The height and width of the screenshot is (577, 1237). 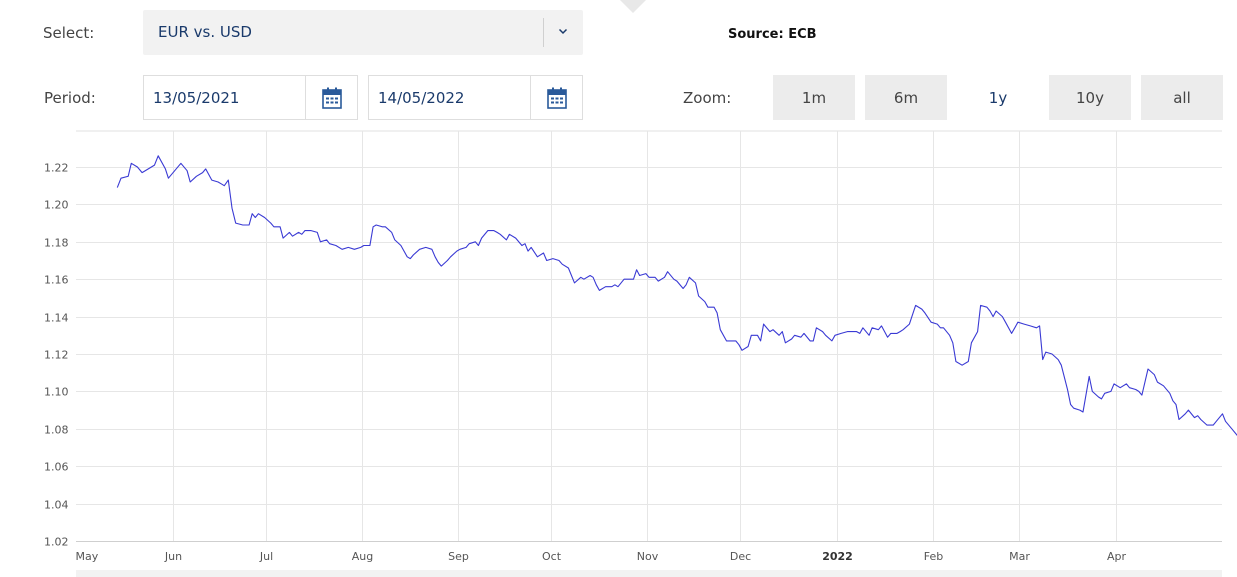 I want to click on zoom-label: Zoom:, so click(x=707, y=98).